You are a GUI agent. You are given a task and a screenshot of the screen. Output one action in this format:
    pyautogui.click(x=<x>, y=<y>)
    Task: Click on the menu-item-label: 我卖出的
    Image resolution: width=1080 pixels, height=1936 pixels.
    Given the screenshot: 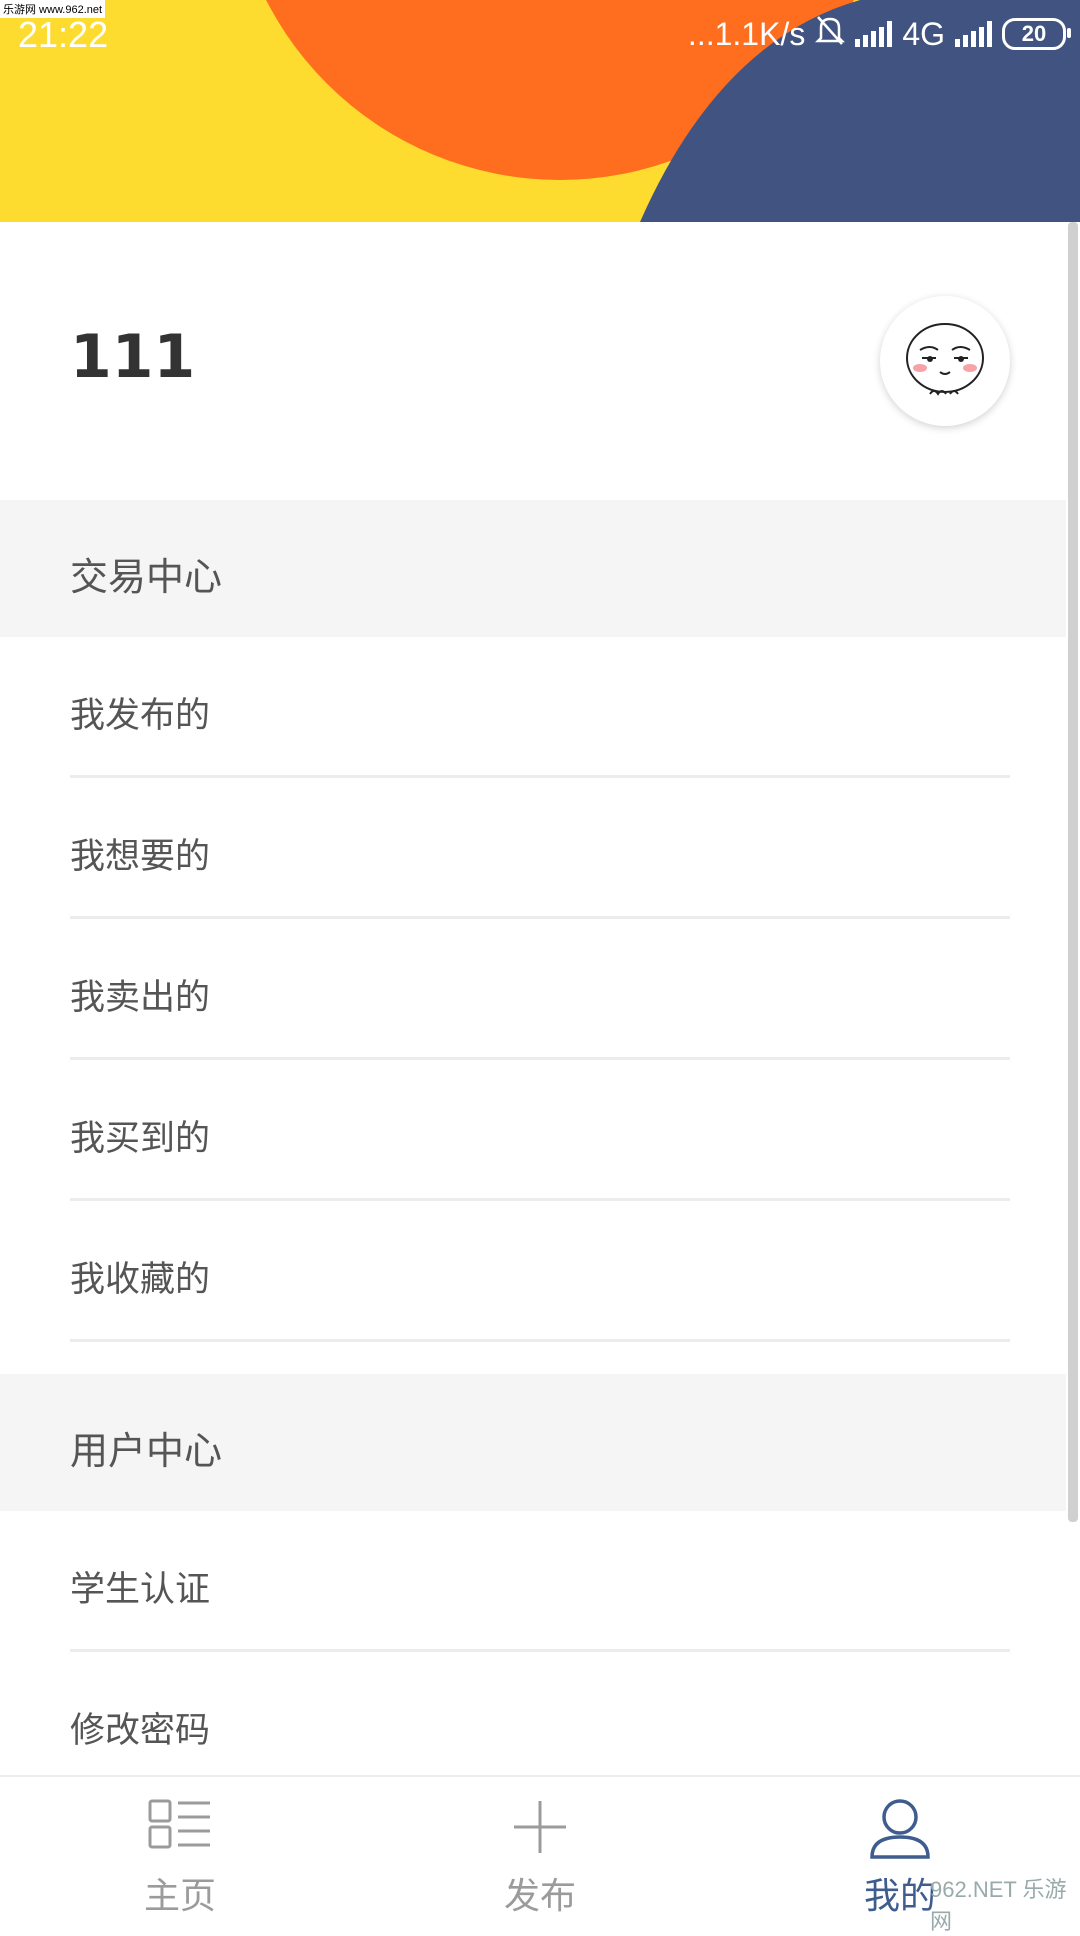 What is the action you would take?
    pyautogui.click(x=140, y=998)
    